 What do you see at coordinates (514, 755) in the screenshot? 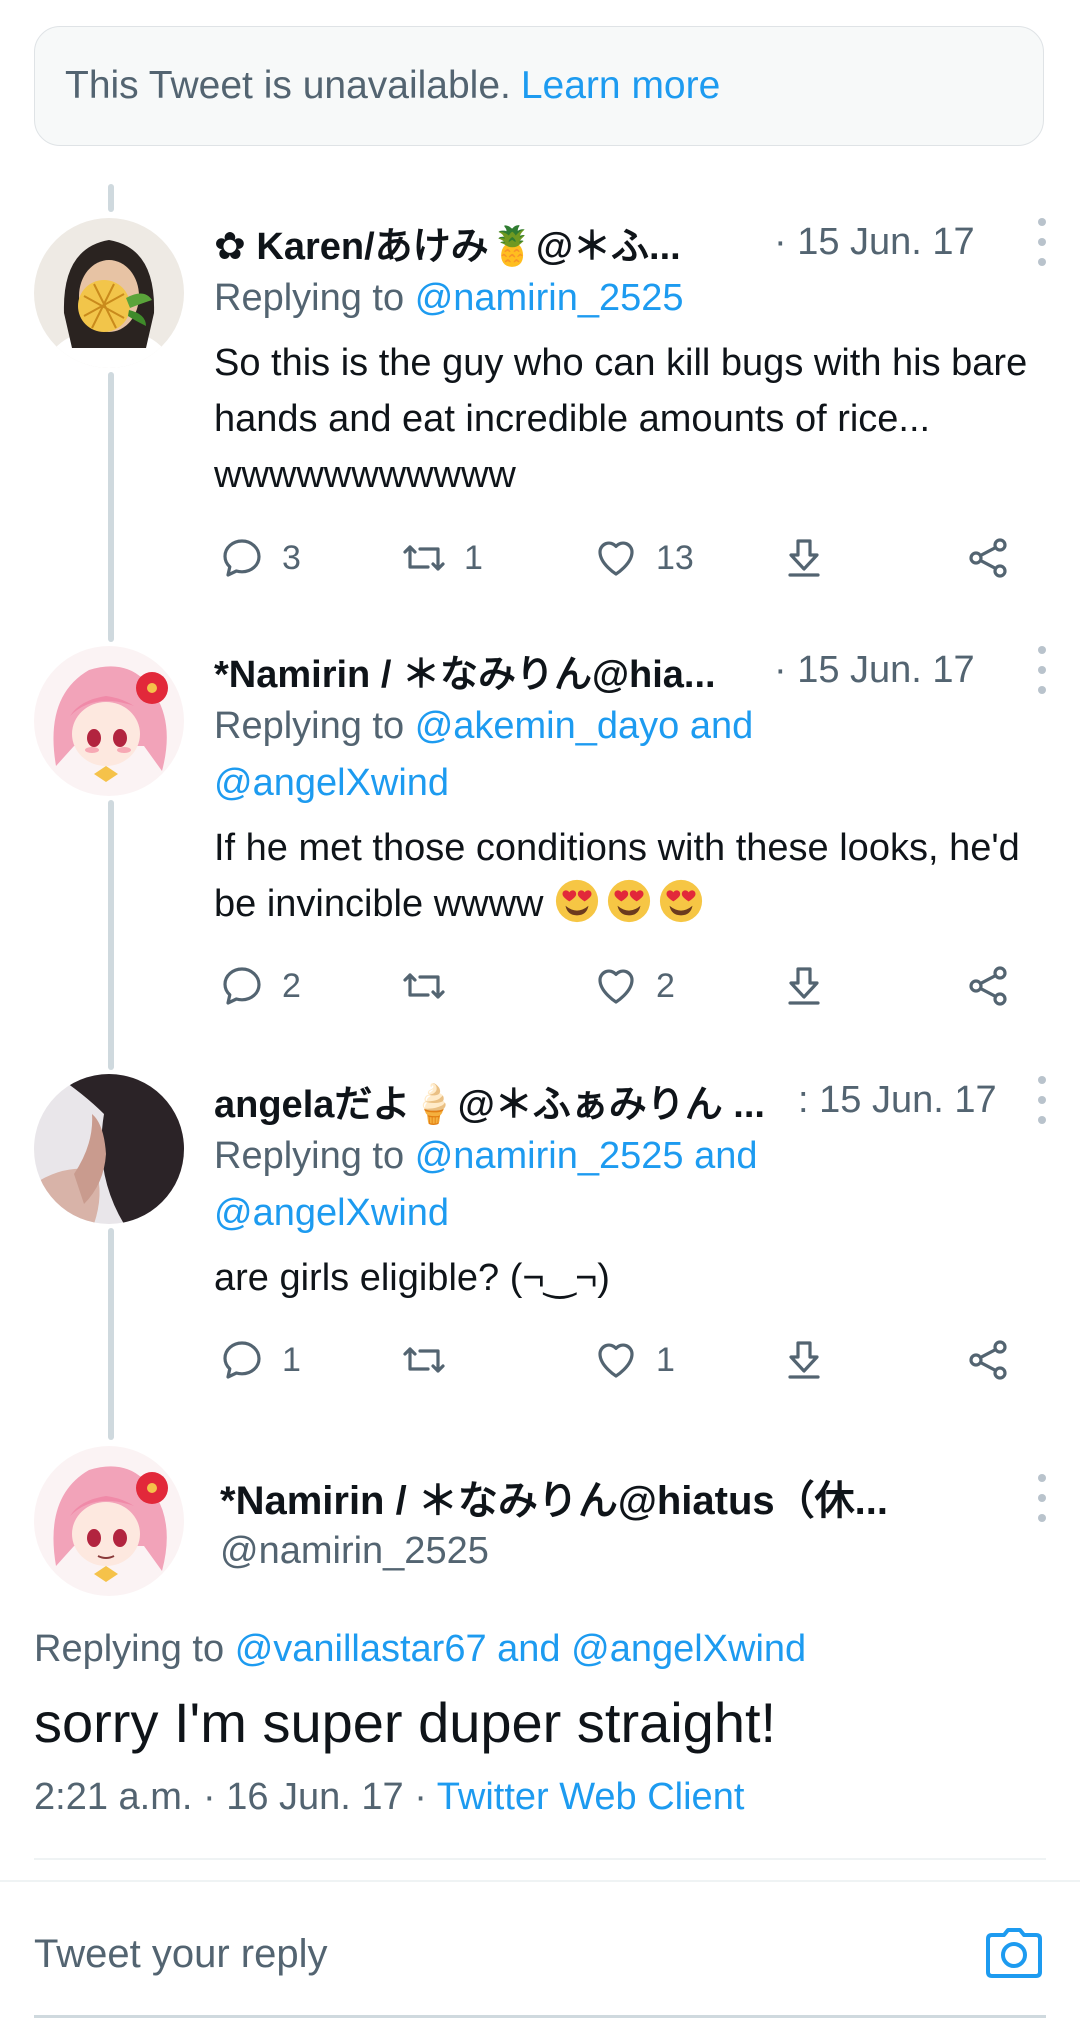
I see `replying-to: Replying to @akemin_dayo and @angelXwind` at bounding box center [514, 755].